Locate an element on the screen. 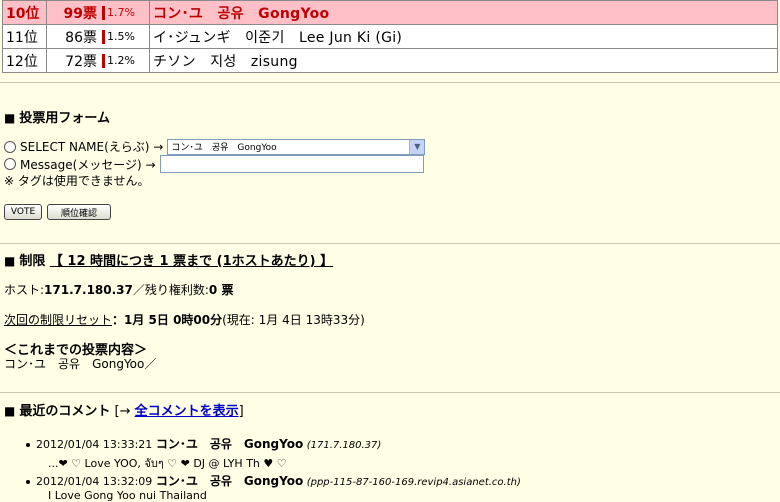 The width and height of the screenshot is (780, 502). rank-percent-value: 1.2% is located at coordinates (121, 60).